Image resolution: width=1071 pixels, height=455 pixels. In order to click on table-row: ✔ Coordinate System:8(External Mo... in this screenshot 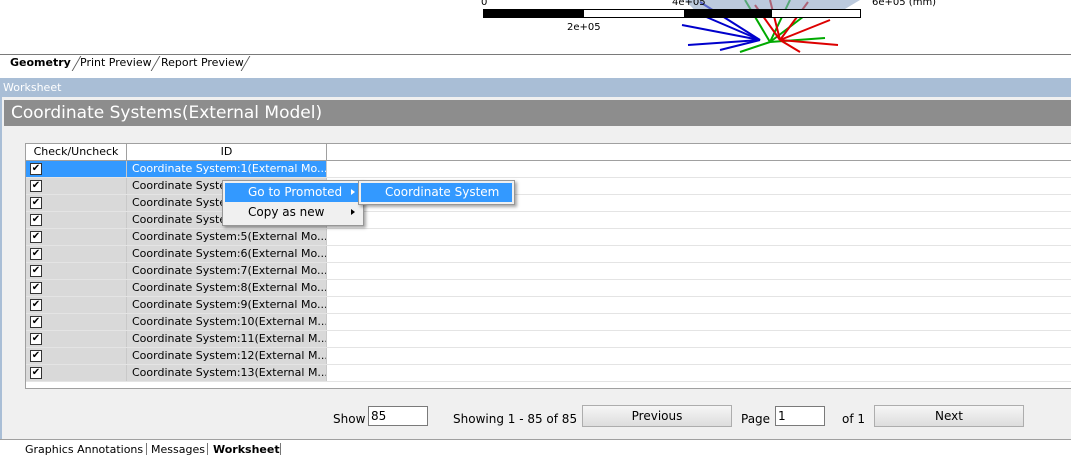, I will do `click(548, 288)`.